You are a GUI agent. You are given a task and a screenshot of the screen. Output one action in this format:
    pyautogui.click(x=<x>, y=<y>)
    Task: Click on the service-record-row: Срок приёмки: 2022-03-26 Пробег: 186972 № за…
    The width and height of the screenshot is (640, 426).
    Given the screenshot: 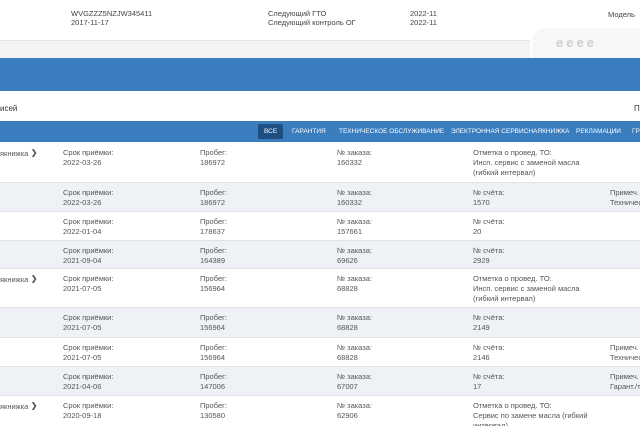 What is the action you would take?
    pyautogui.click(x=320, y=197)
    